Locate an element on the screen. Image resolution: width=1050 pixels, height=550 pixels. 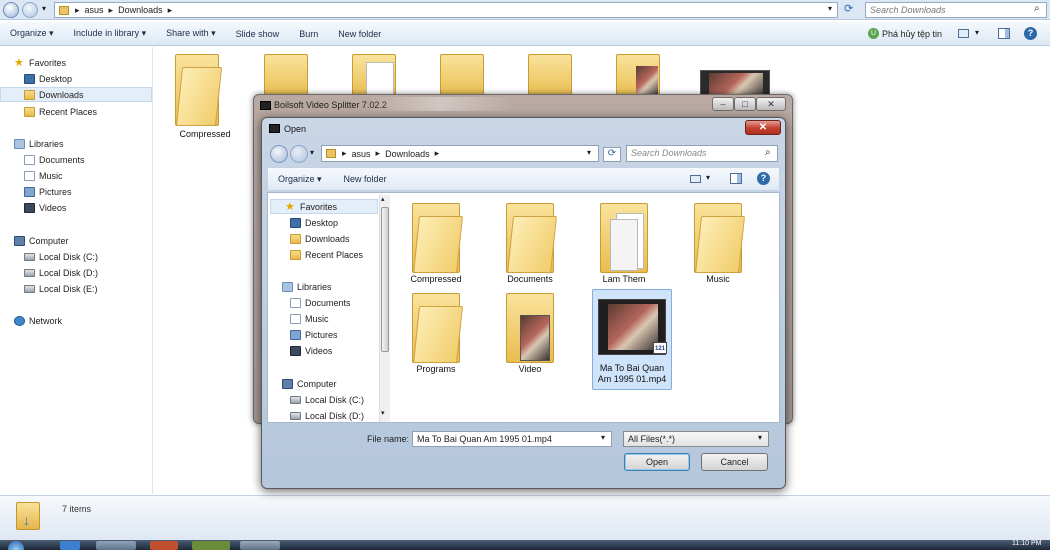
folder-video-icon is located at coordinates (530, 328).